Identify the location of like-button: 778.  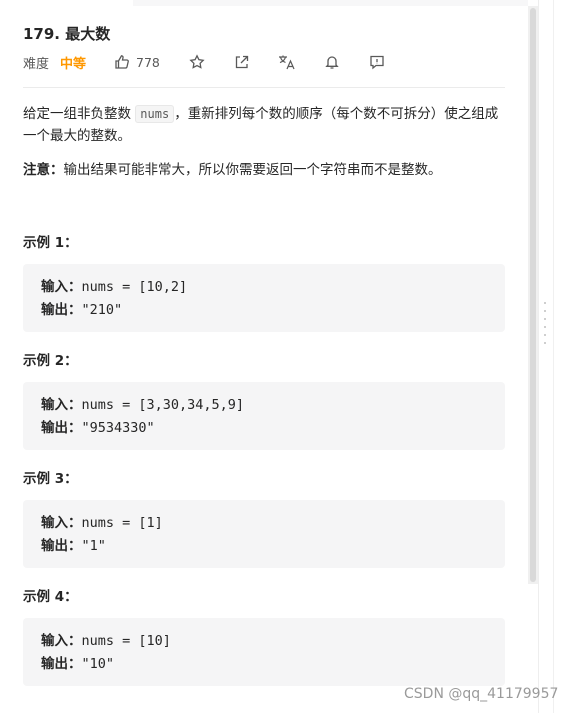
(137, 62).